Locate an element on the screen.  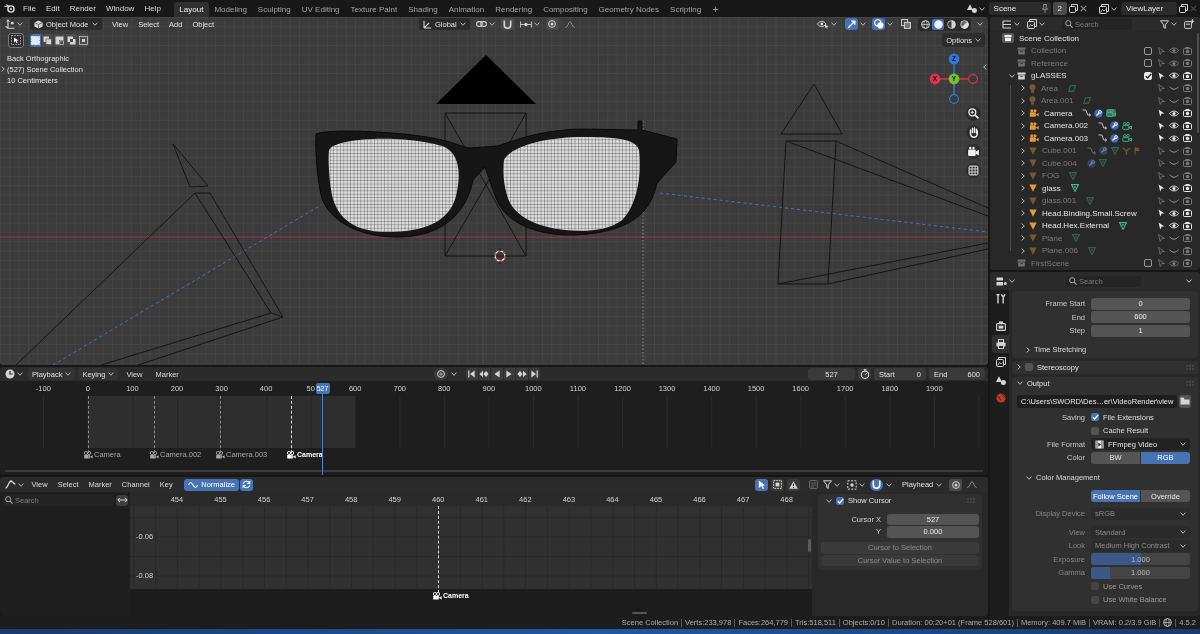
select-tool-button is located at coordinates (16, 40).